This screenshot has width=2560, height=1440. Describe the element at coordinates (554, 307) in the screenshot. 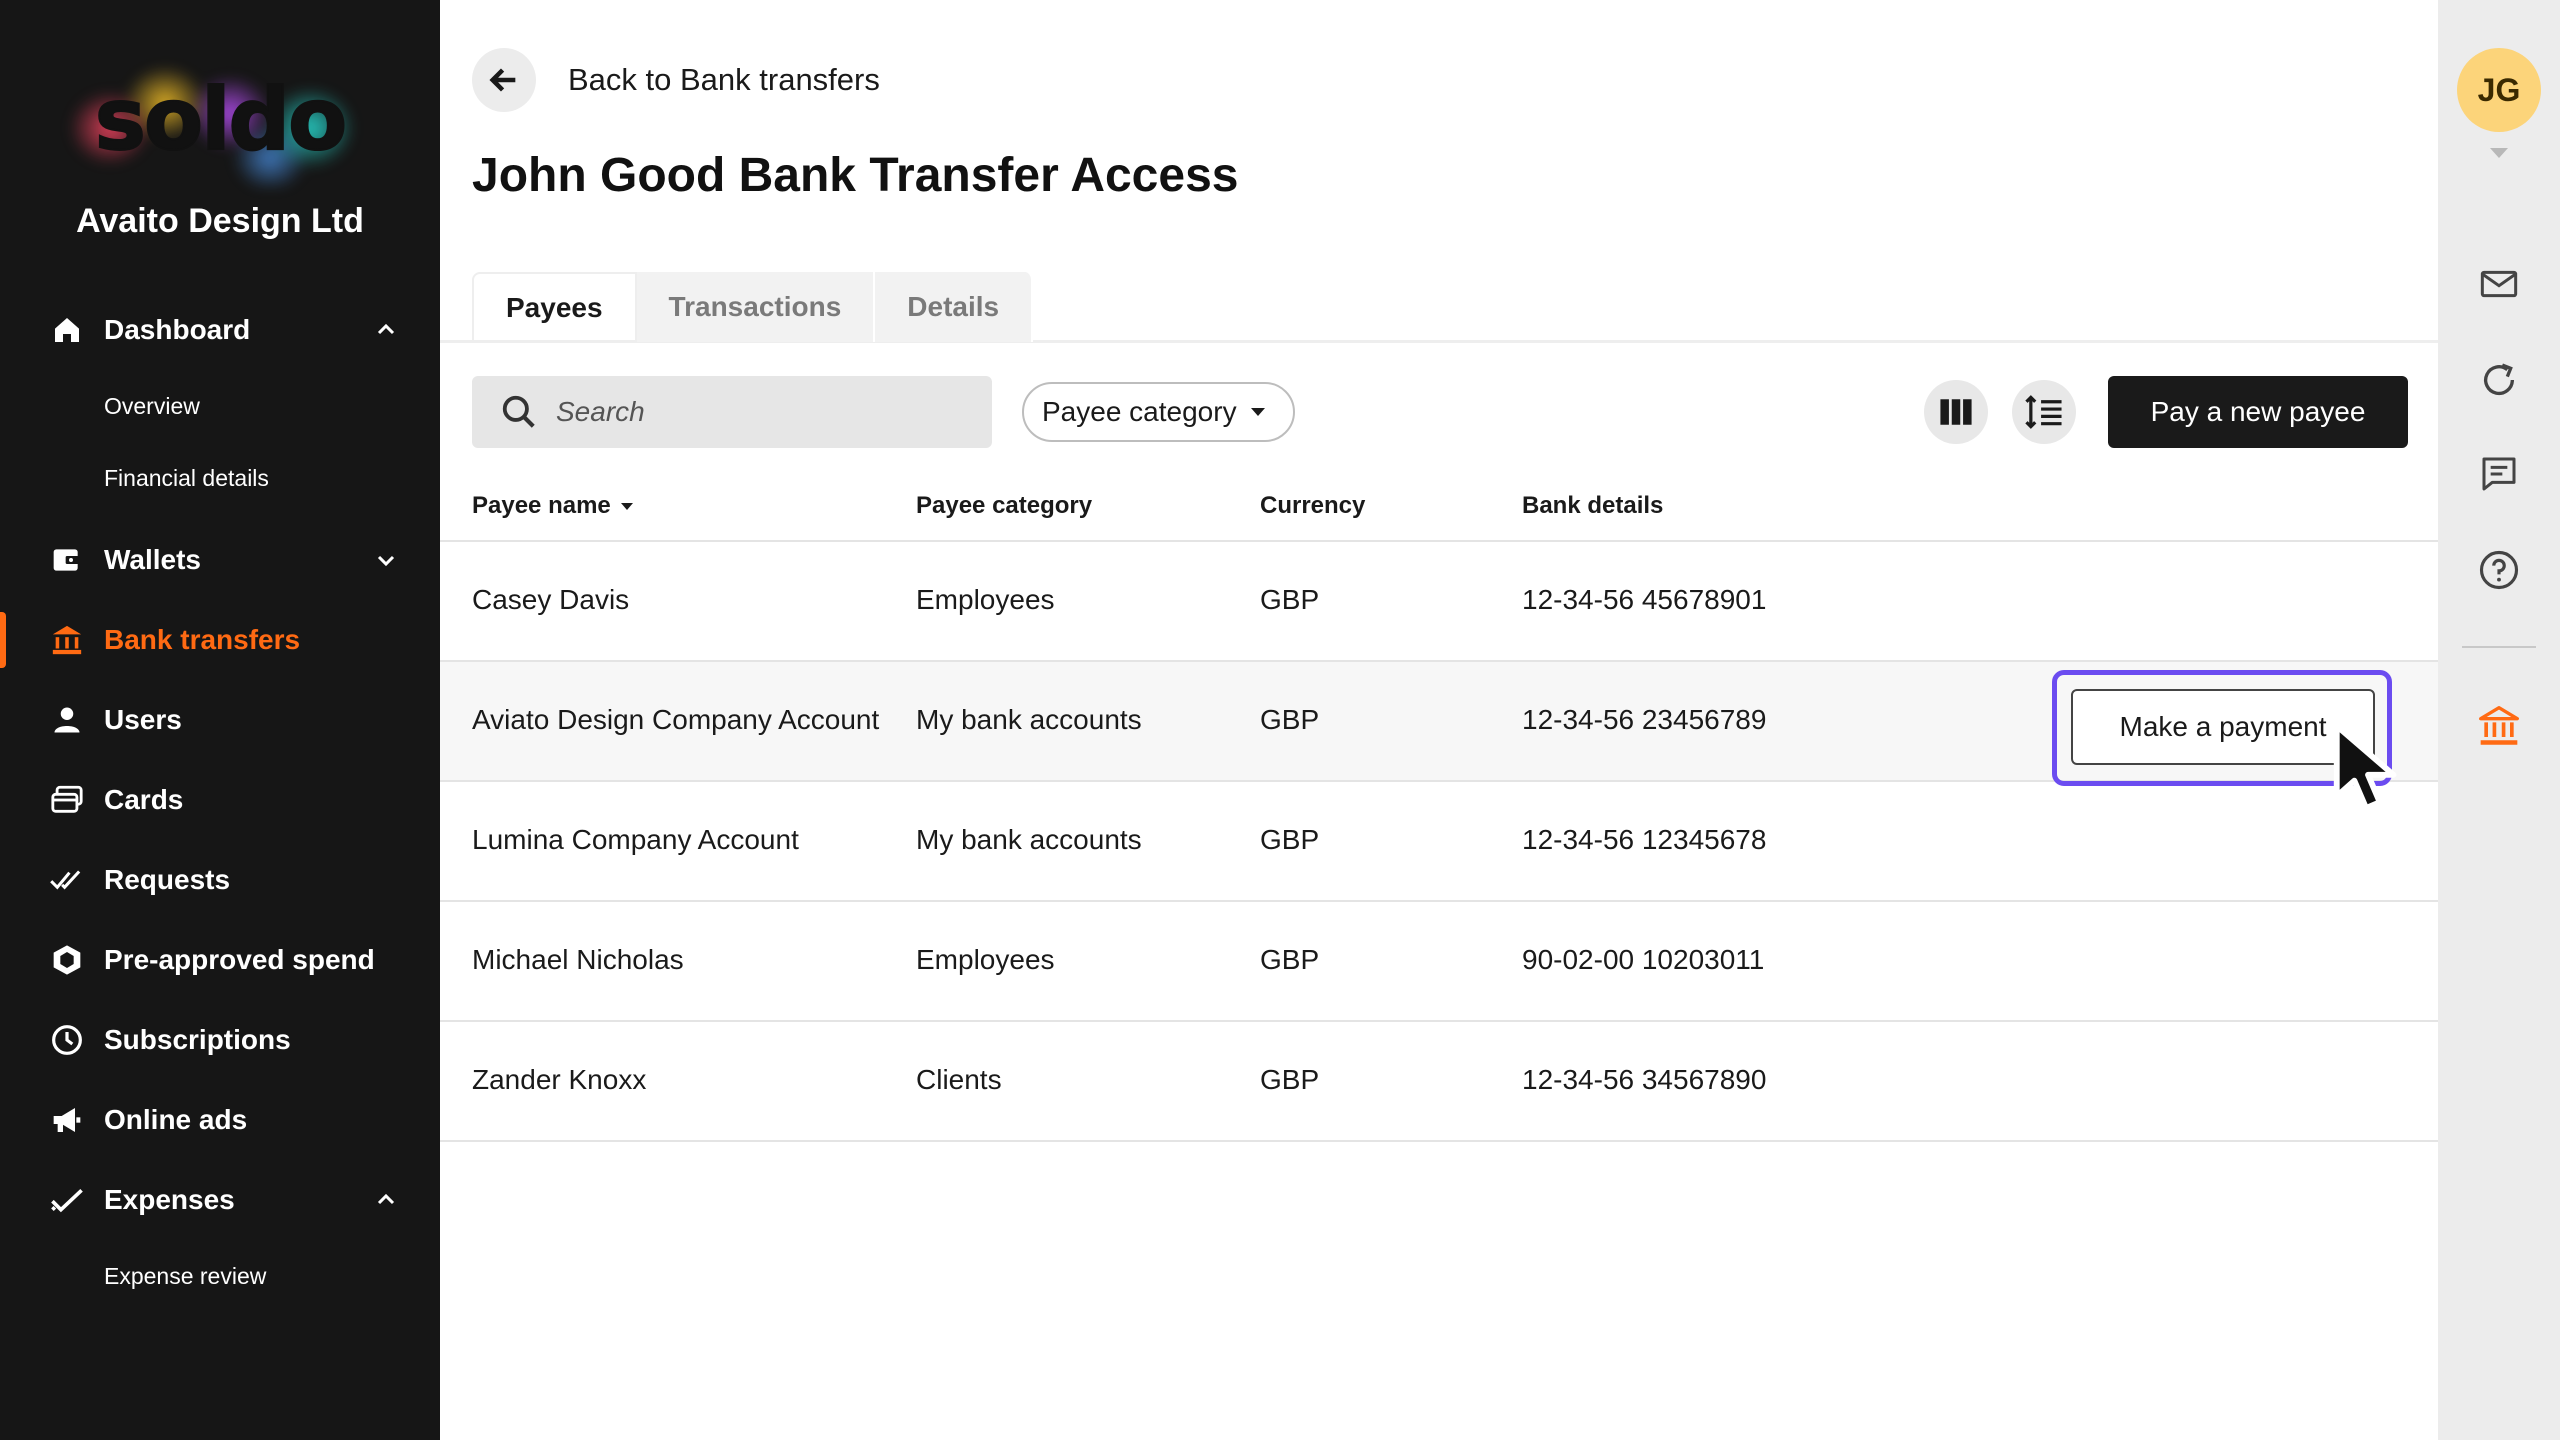

I see `tab-payees: Payees` at that location.